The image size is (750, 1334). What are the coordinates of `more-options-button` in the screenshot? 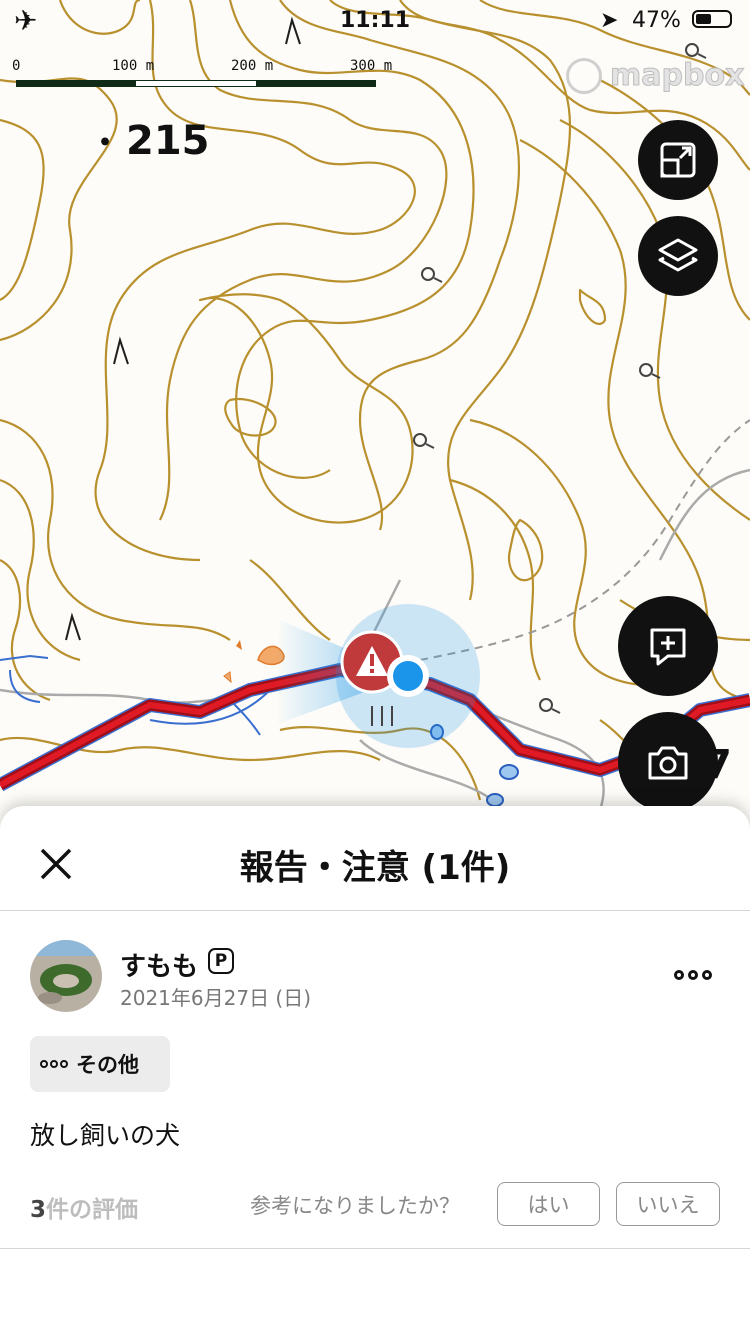 It's located at (697, 975).